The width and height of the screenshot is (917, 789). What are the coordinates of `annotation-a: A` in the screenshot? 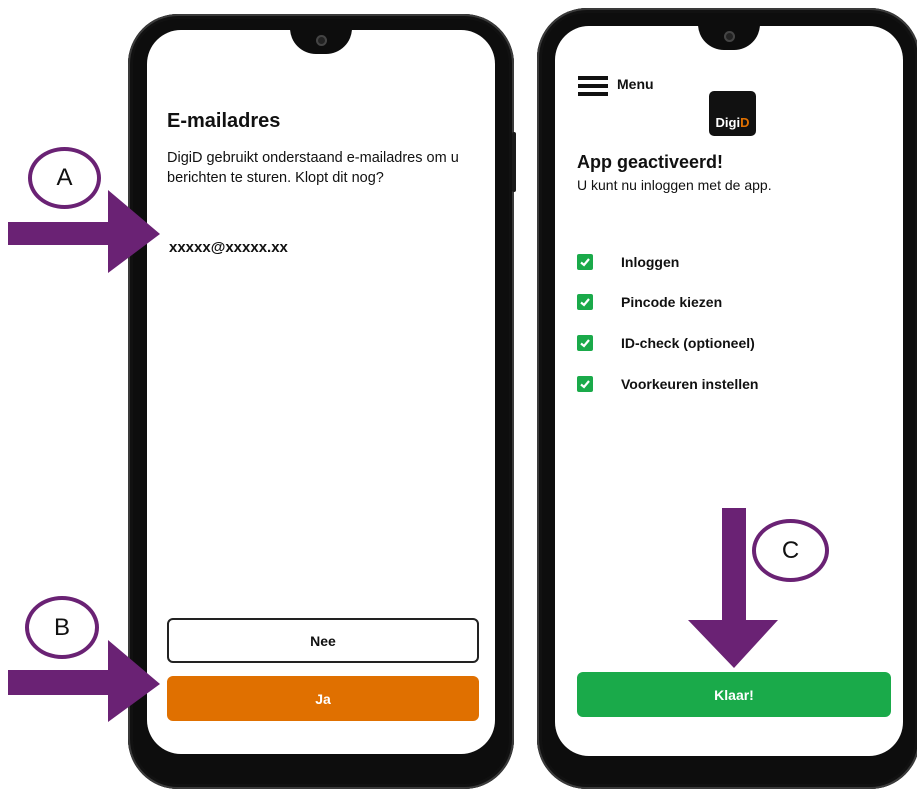 It's located at (64, 178).